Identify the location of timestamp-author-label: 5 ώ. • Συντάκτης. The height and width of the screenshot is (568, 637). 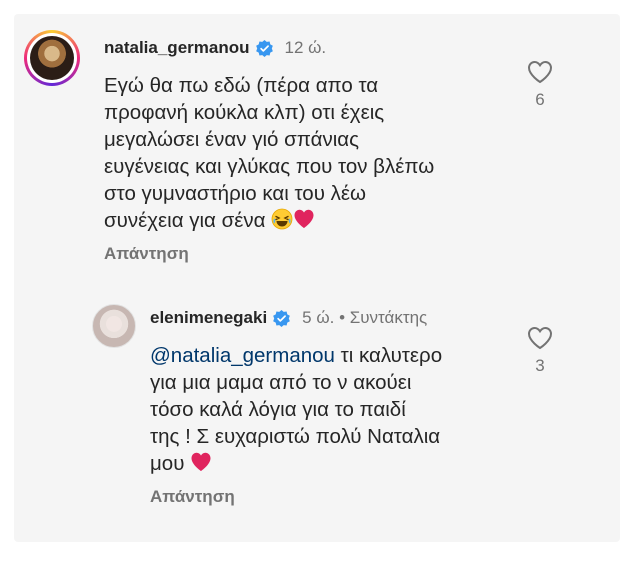
(365, 317).